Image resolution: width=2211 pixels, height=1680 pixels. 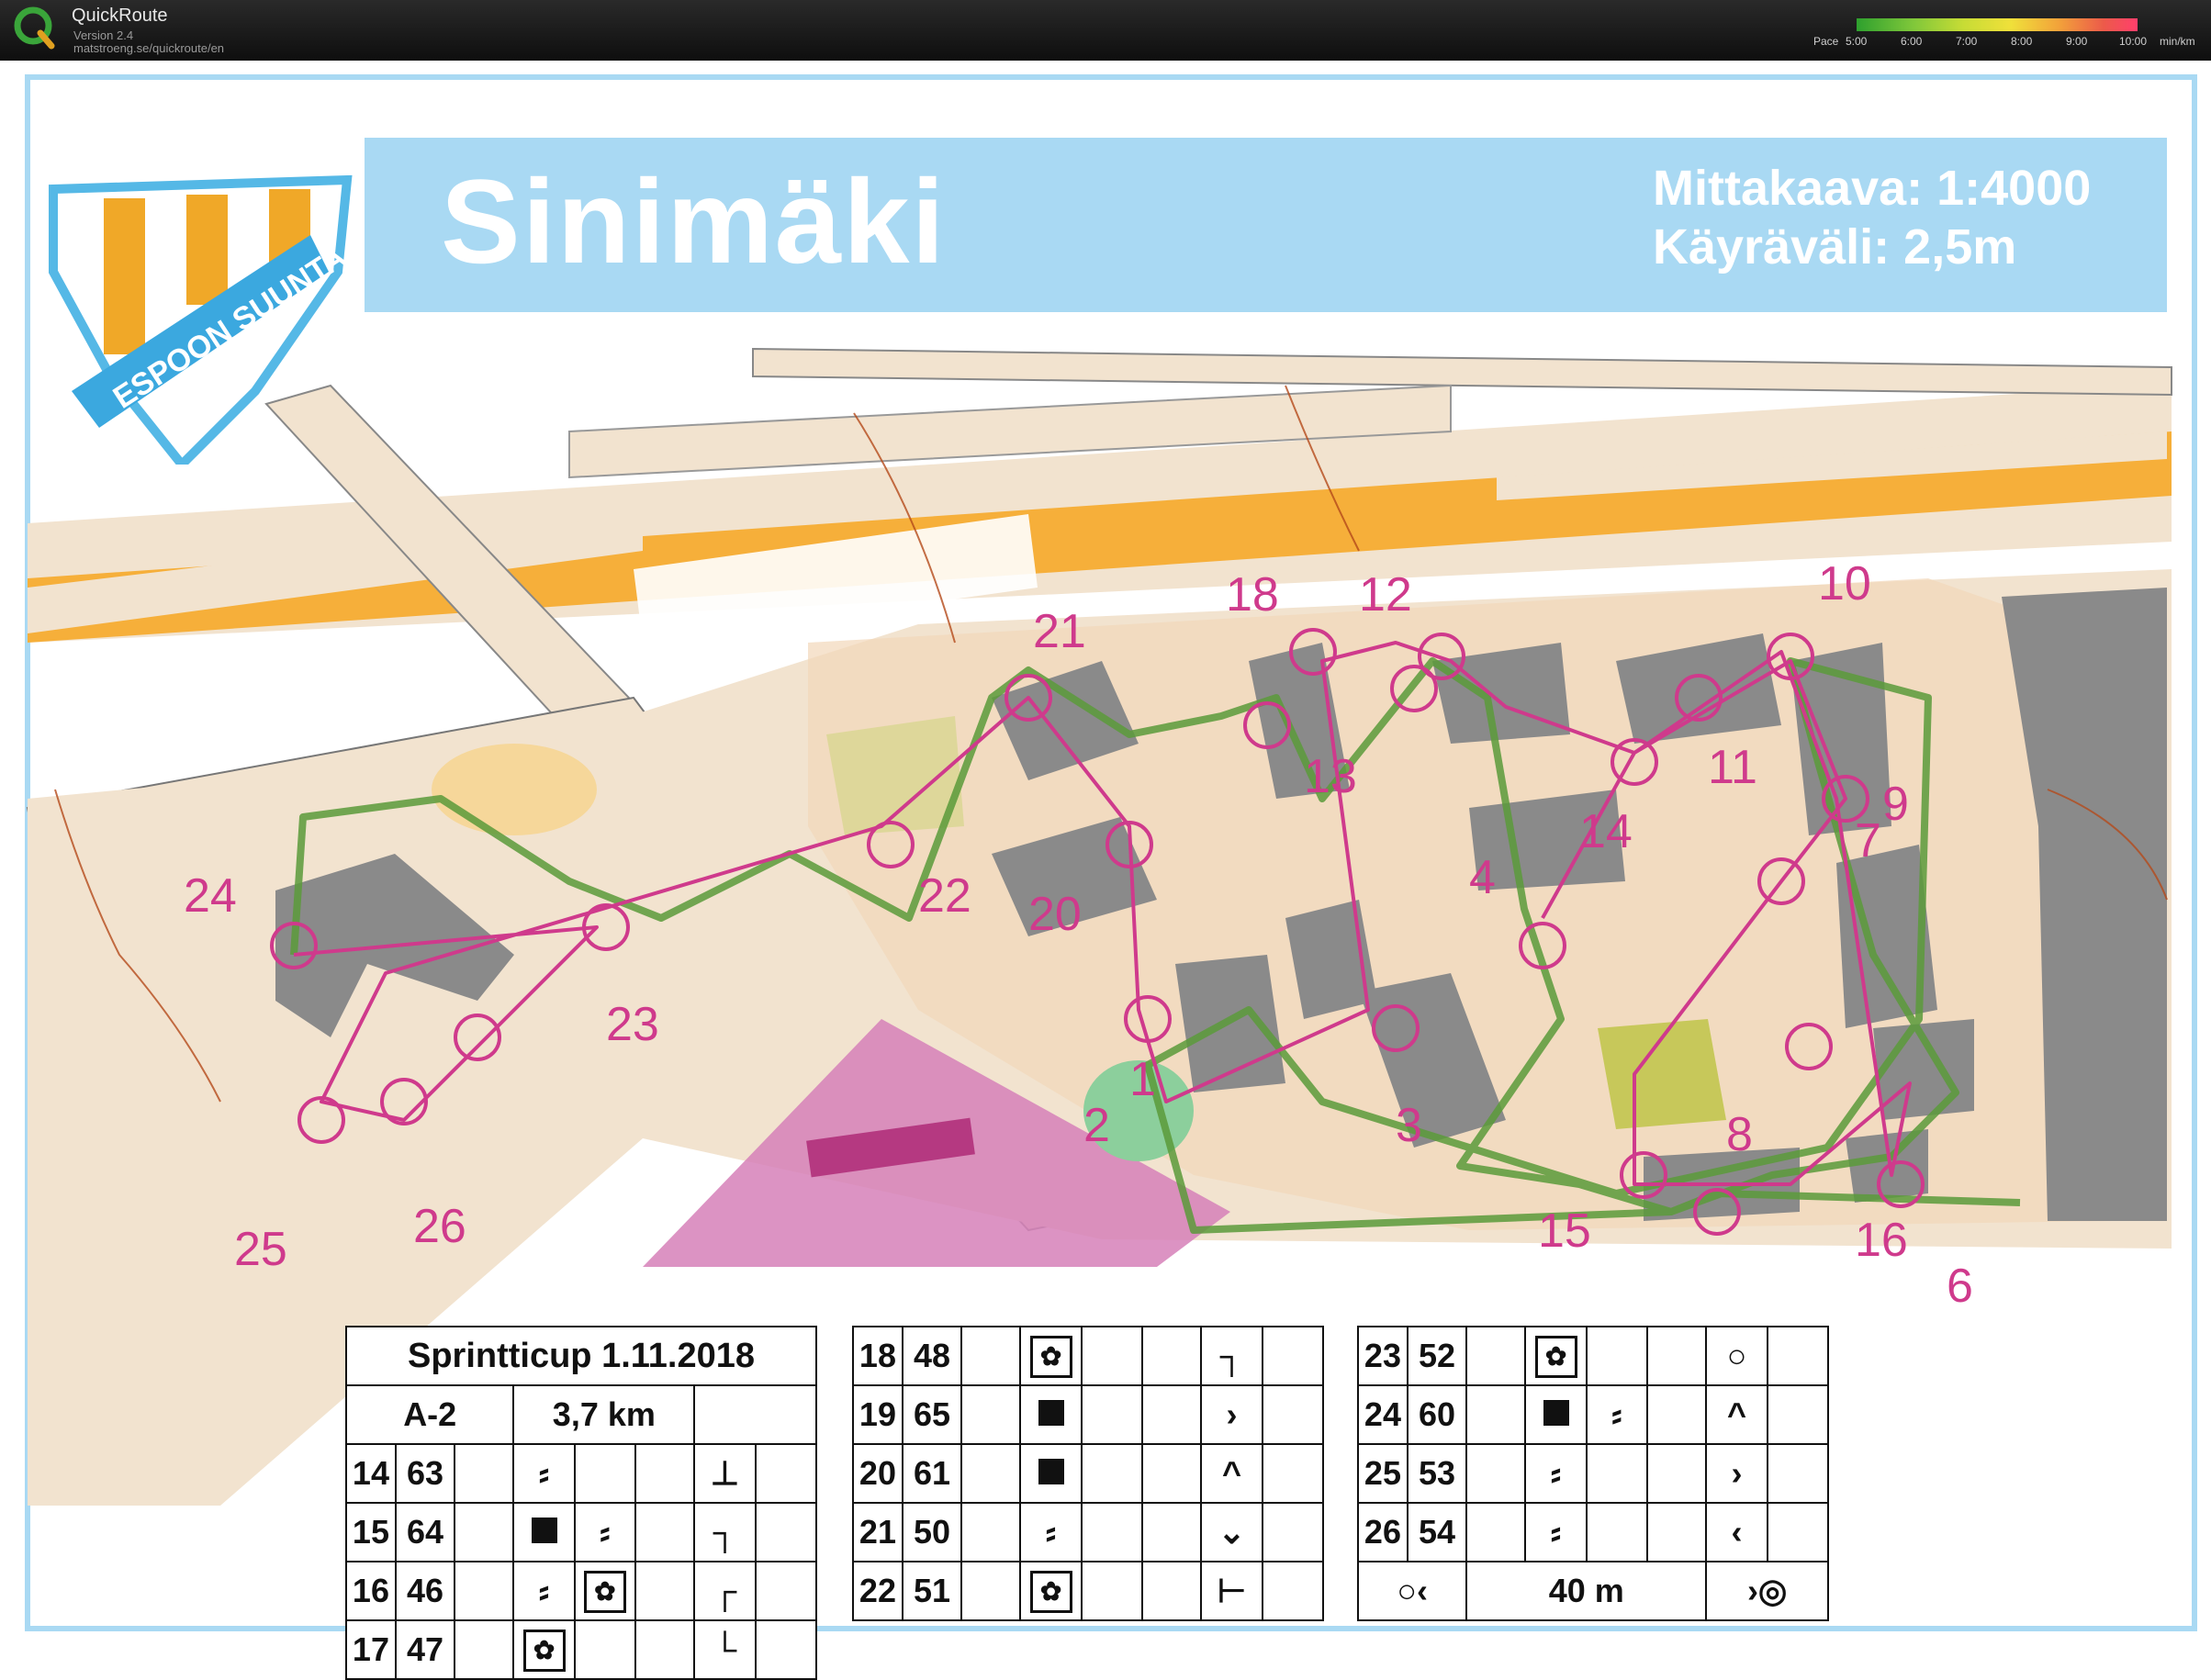 What do you see at coordinates (1142, 1079) in the screenshot?
I see `control-label: 1` at bounding box center [1142, 1079].